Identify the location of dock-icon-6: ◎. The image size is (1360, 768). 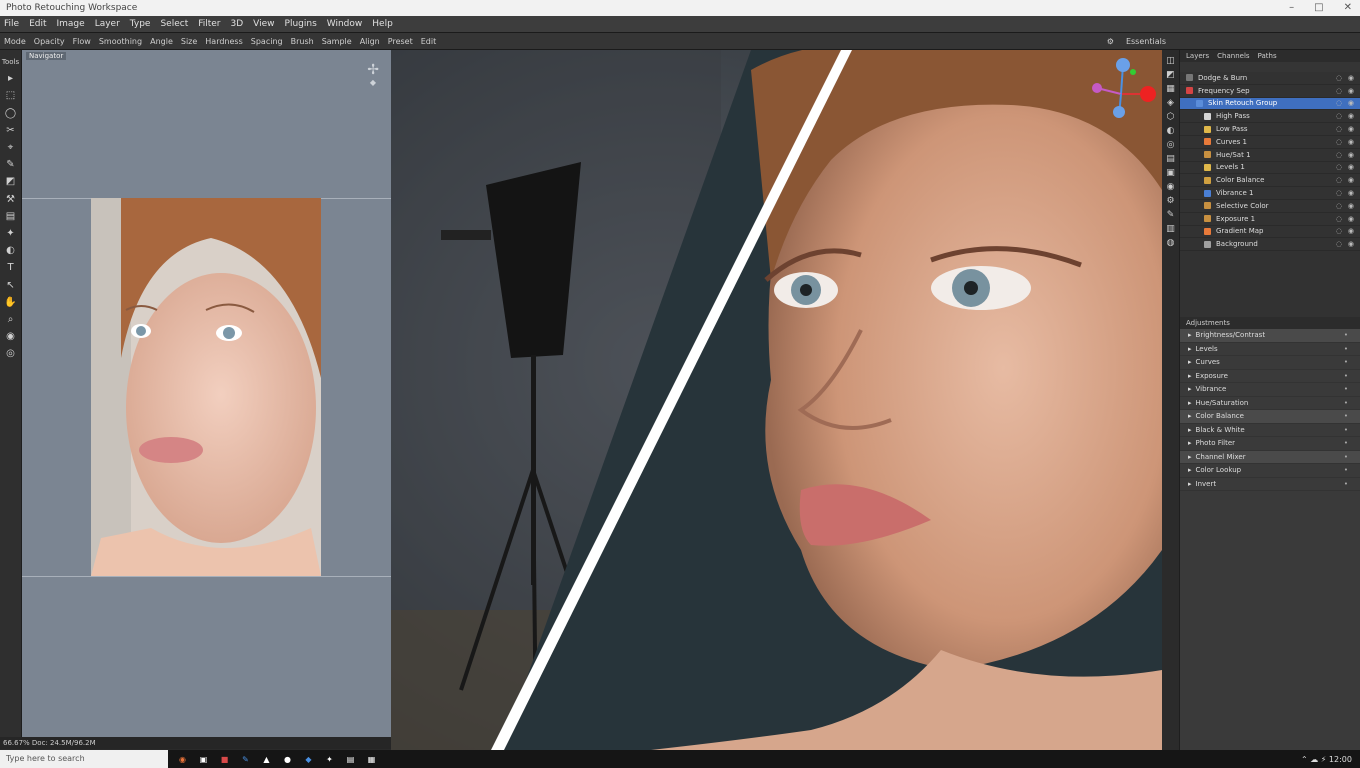
(1171, 145).